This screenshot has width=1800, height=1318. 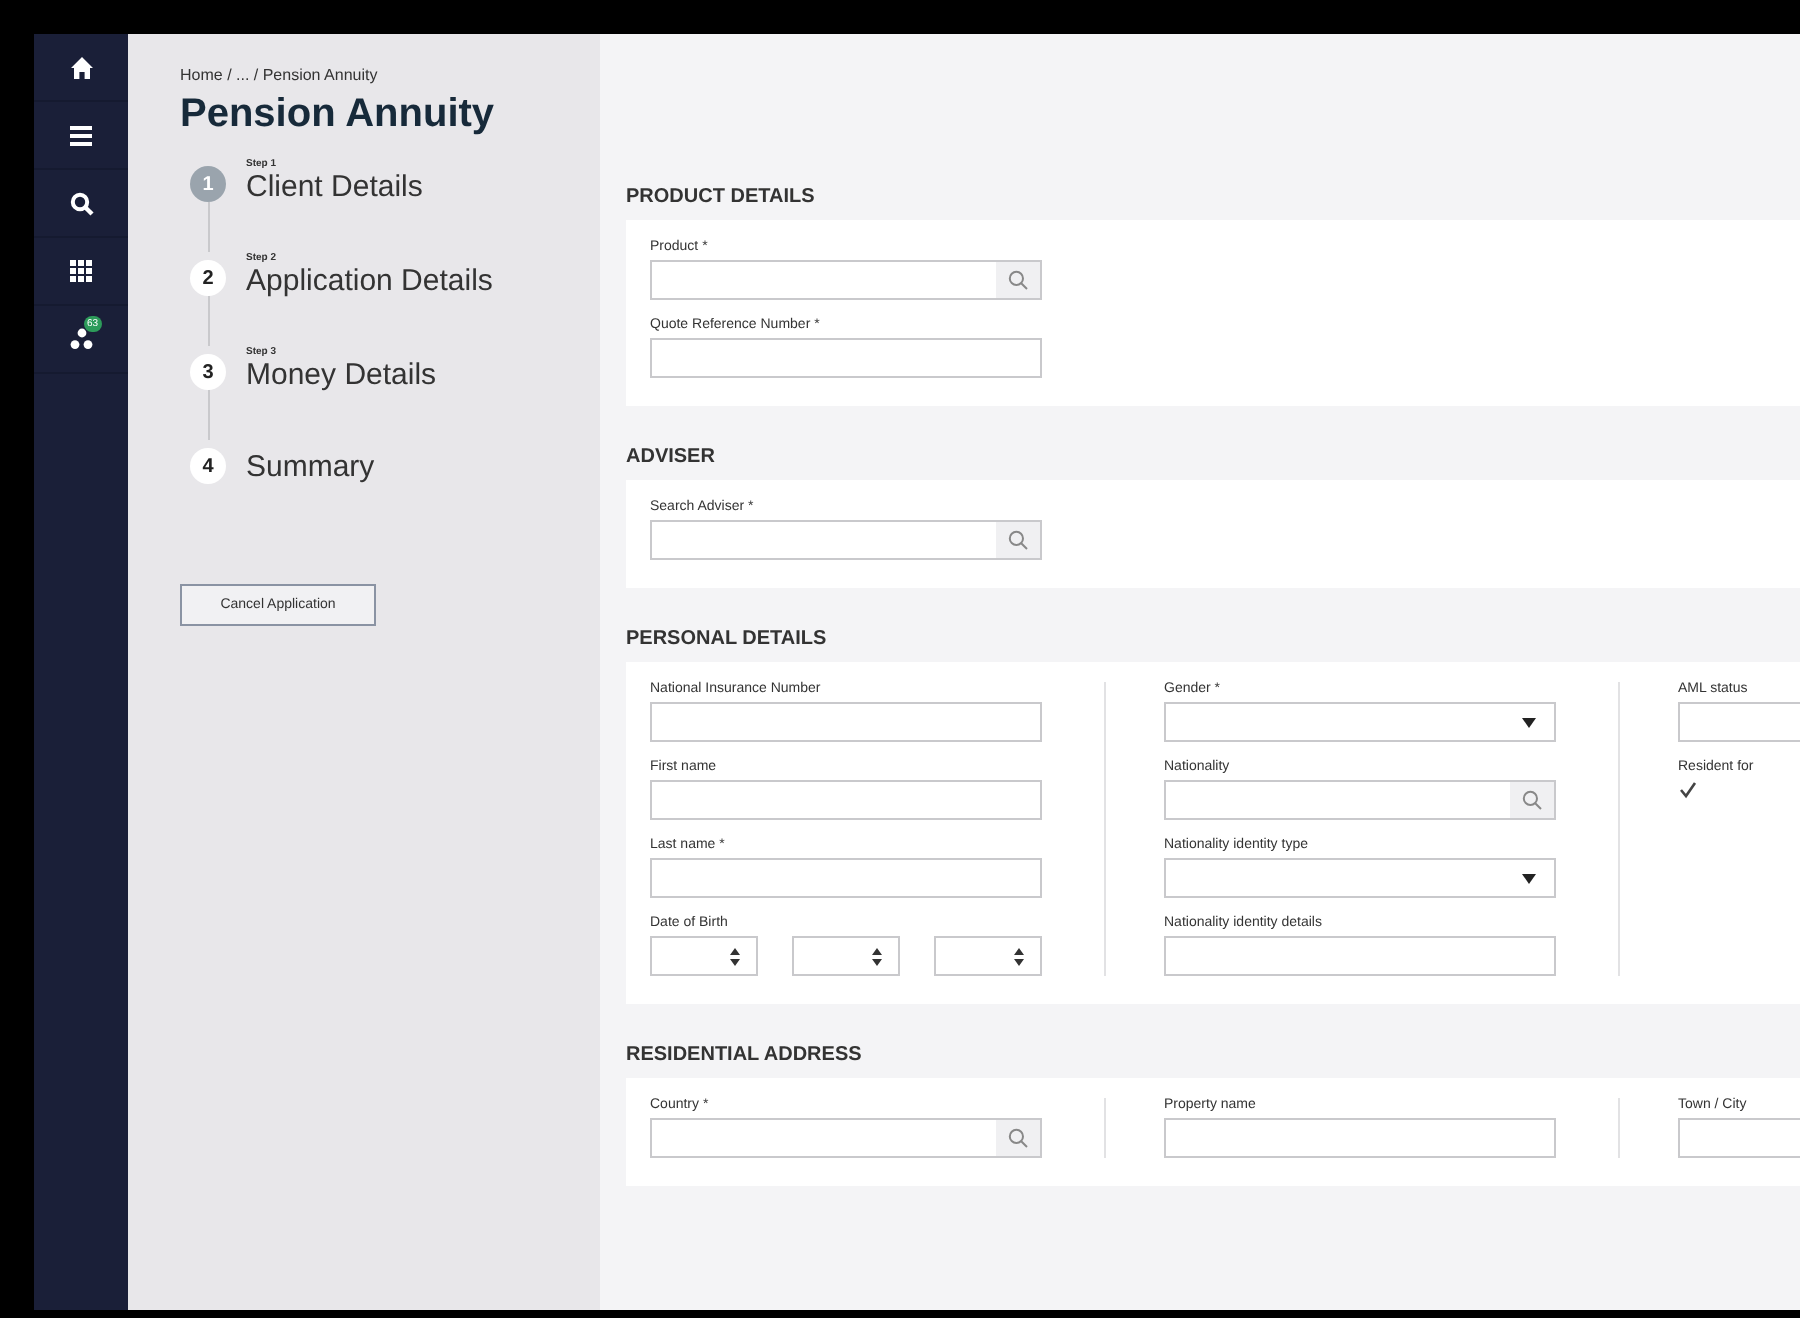 What do you see at coordinates (208, 466) in the screenshot?
I see `step-number: 4` at bounding box center [208, 466].